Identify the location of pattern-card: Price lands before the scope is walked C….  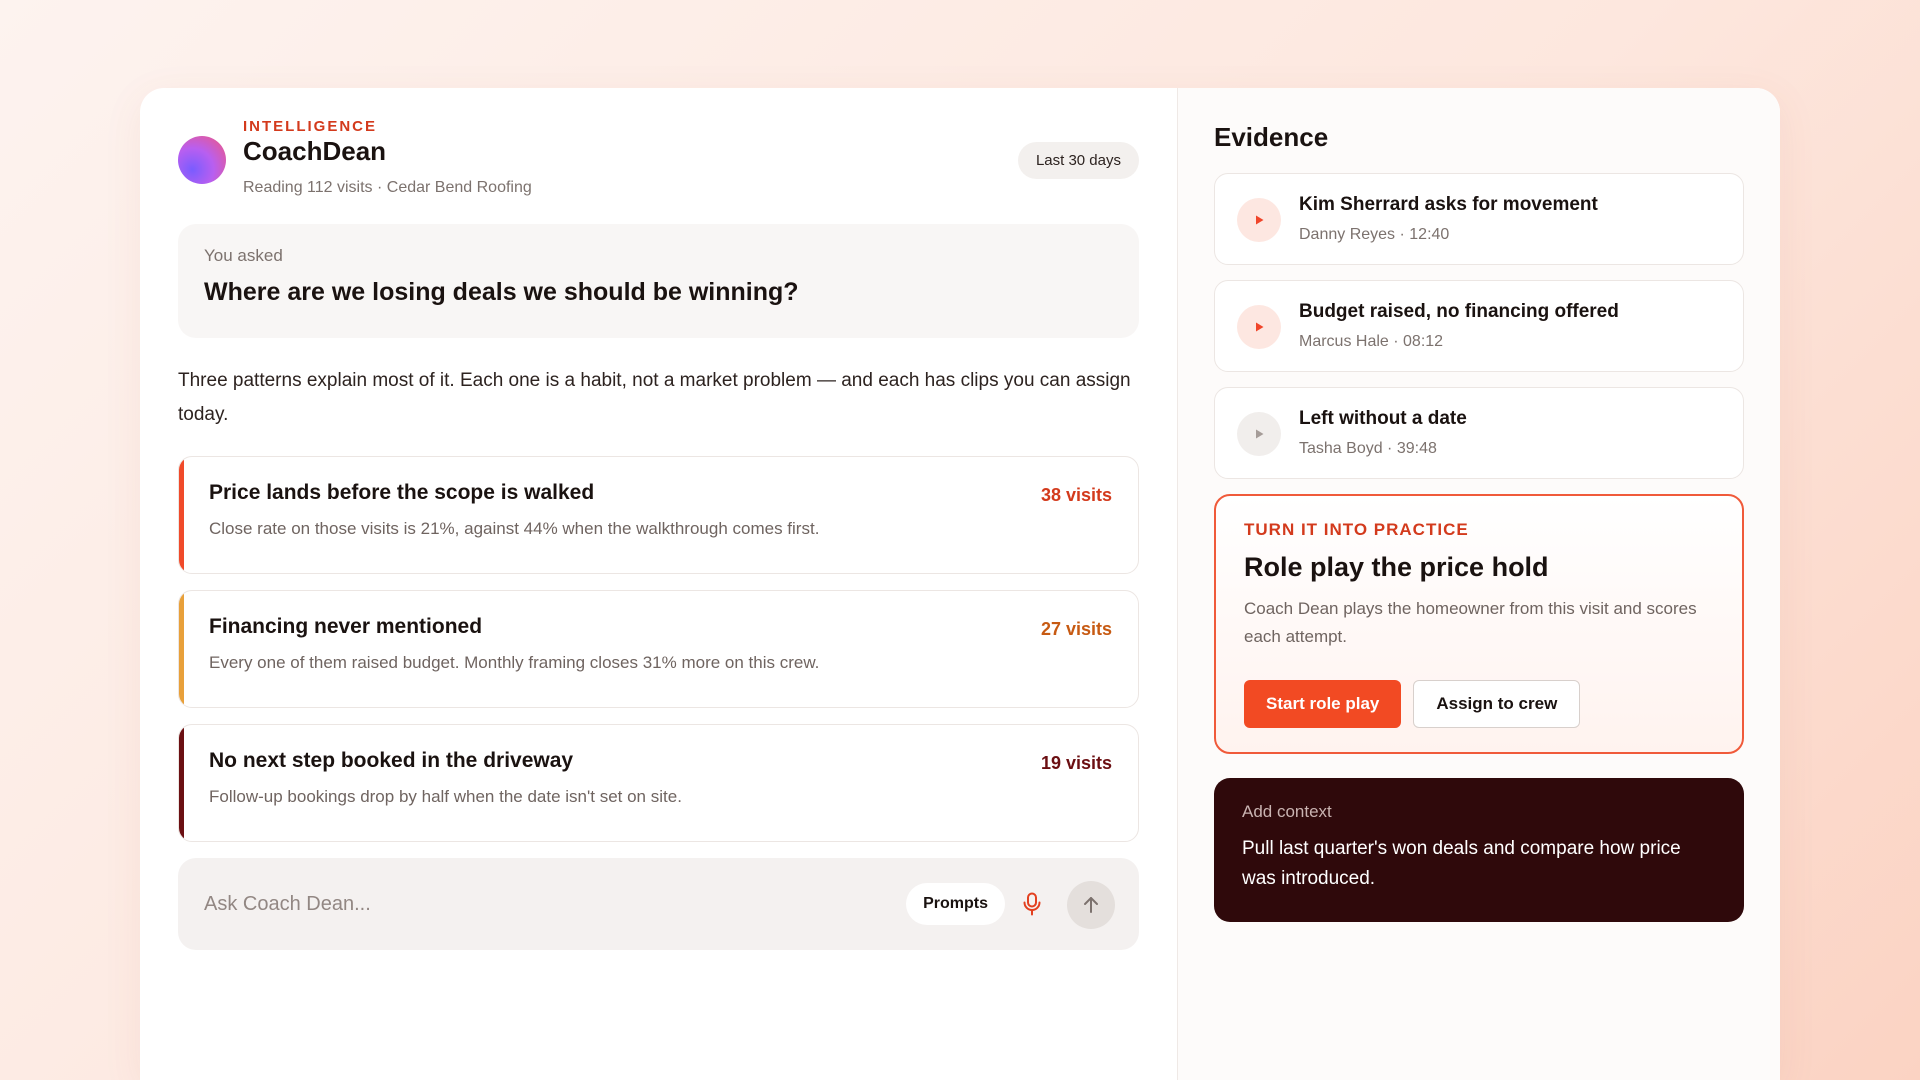
(658, 515).